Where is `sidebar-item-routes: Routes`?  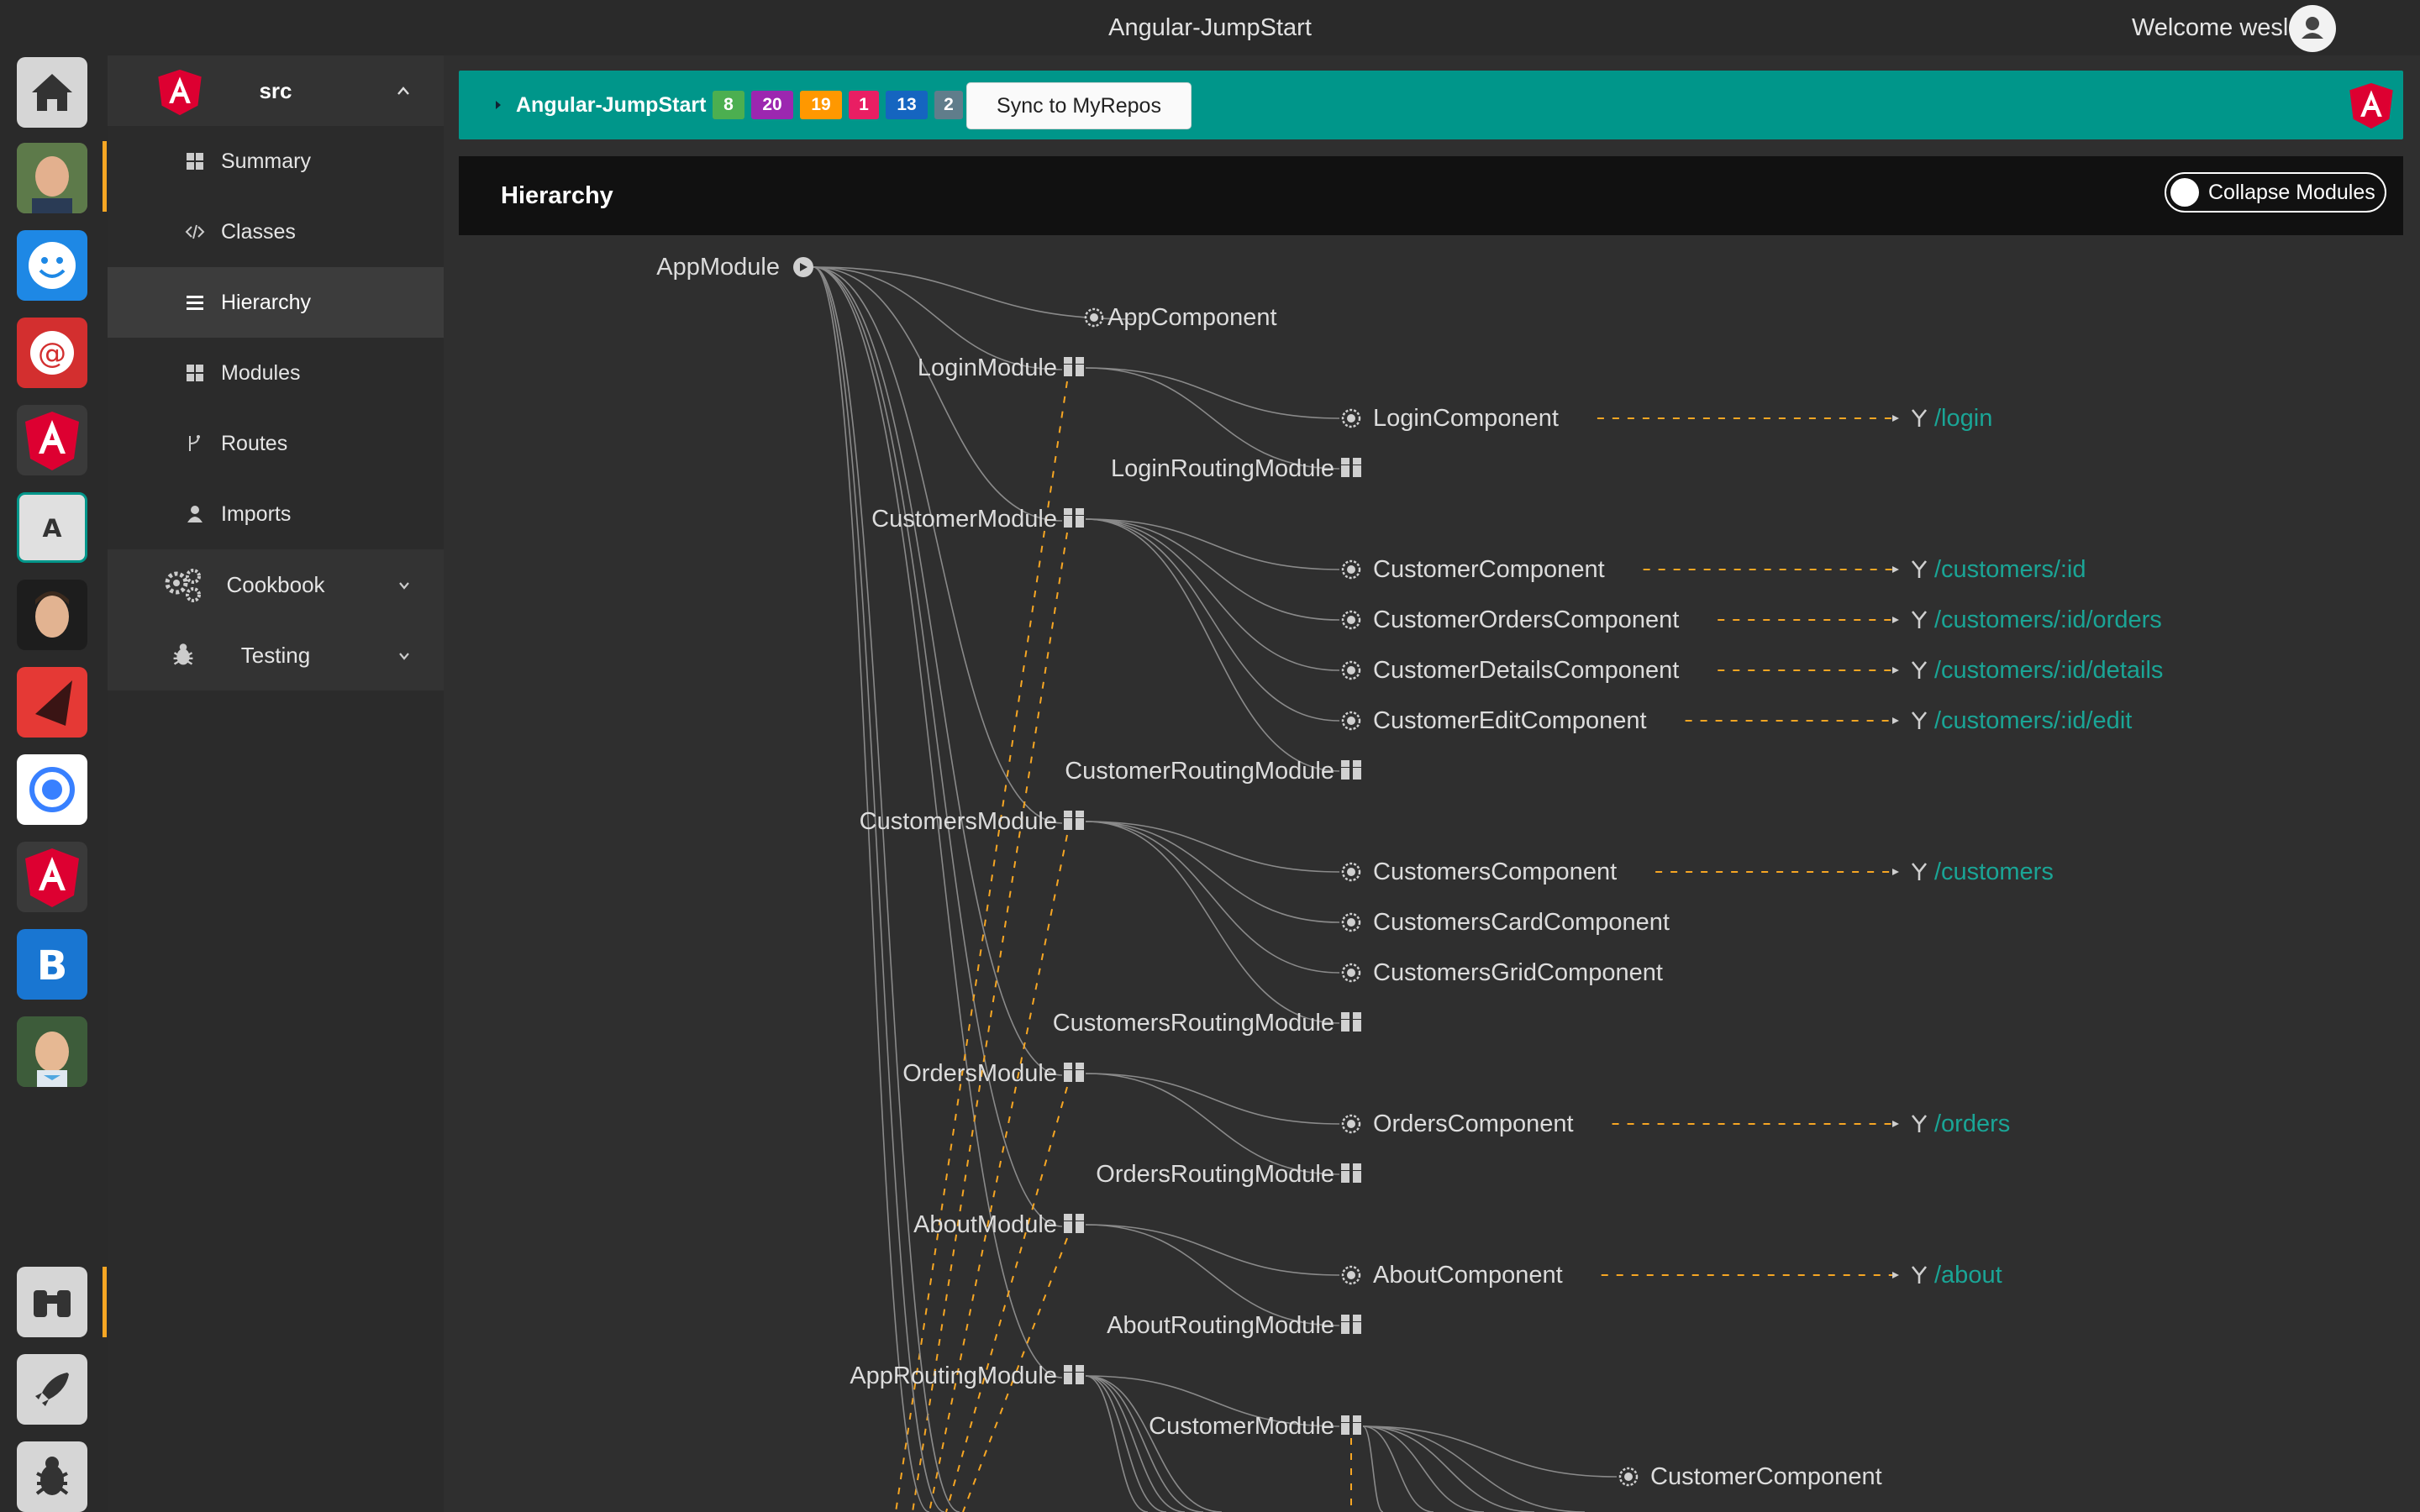
sidebar-item-routes: Routes is located at coordinates (276, 443).